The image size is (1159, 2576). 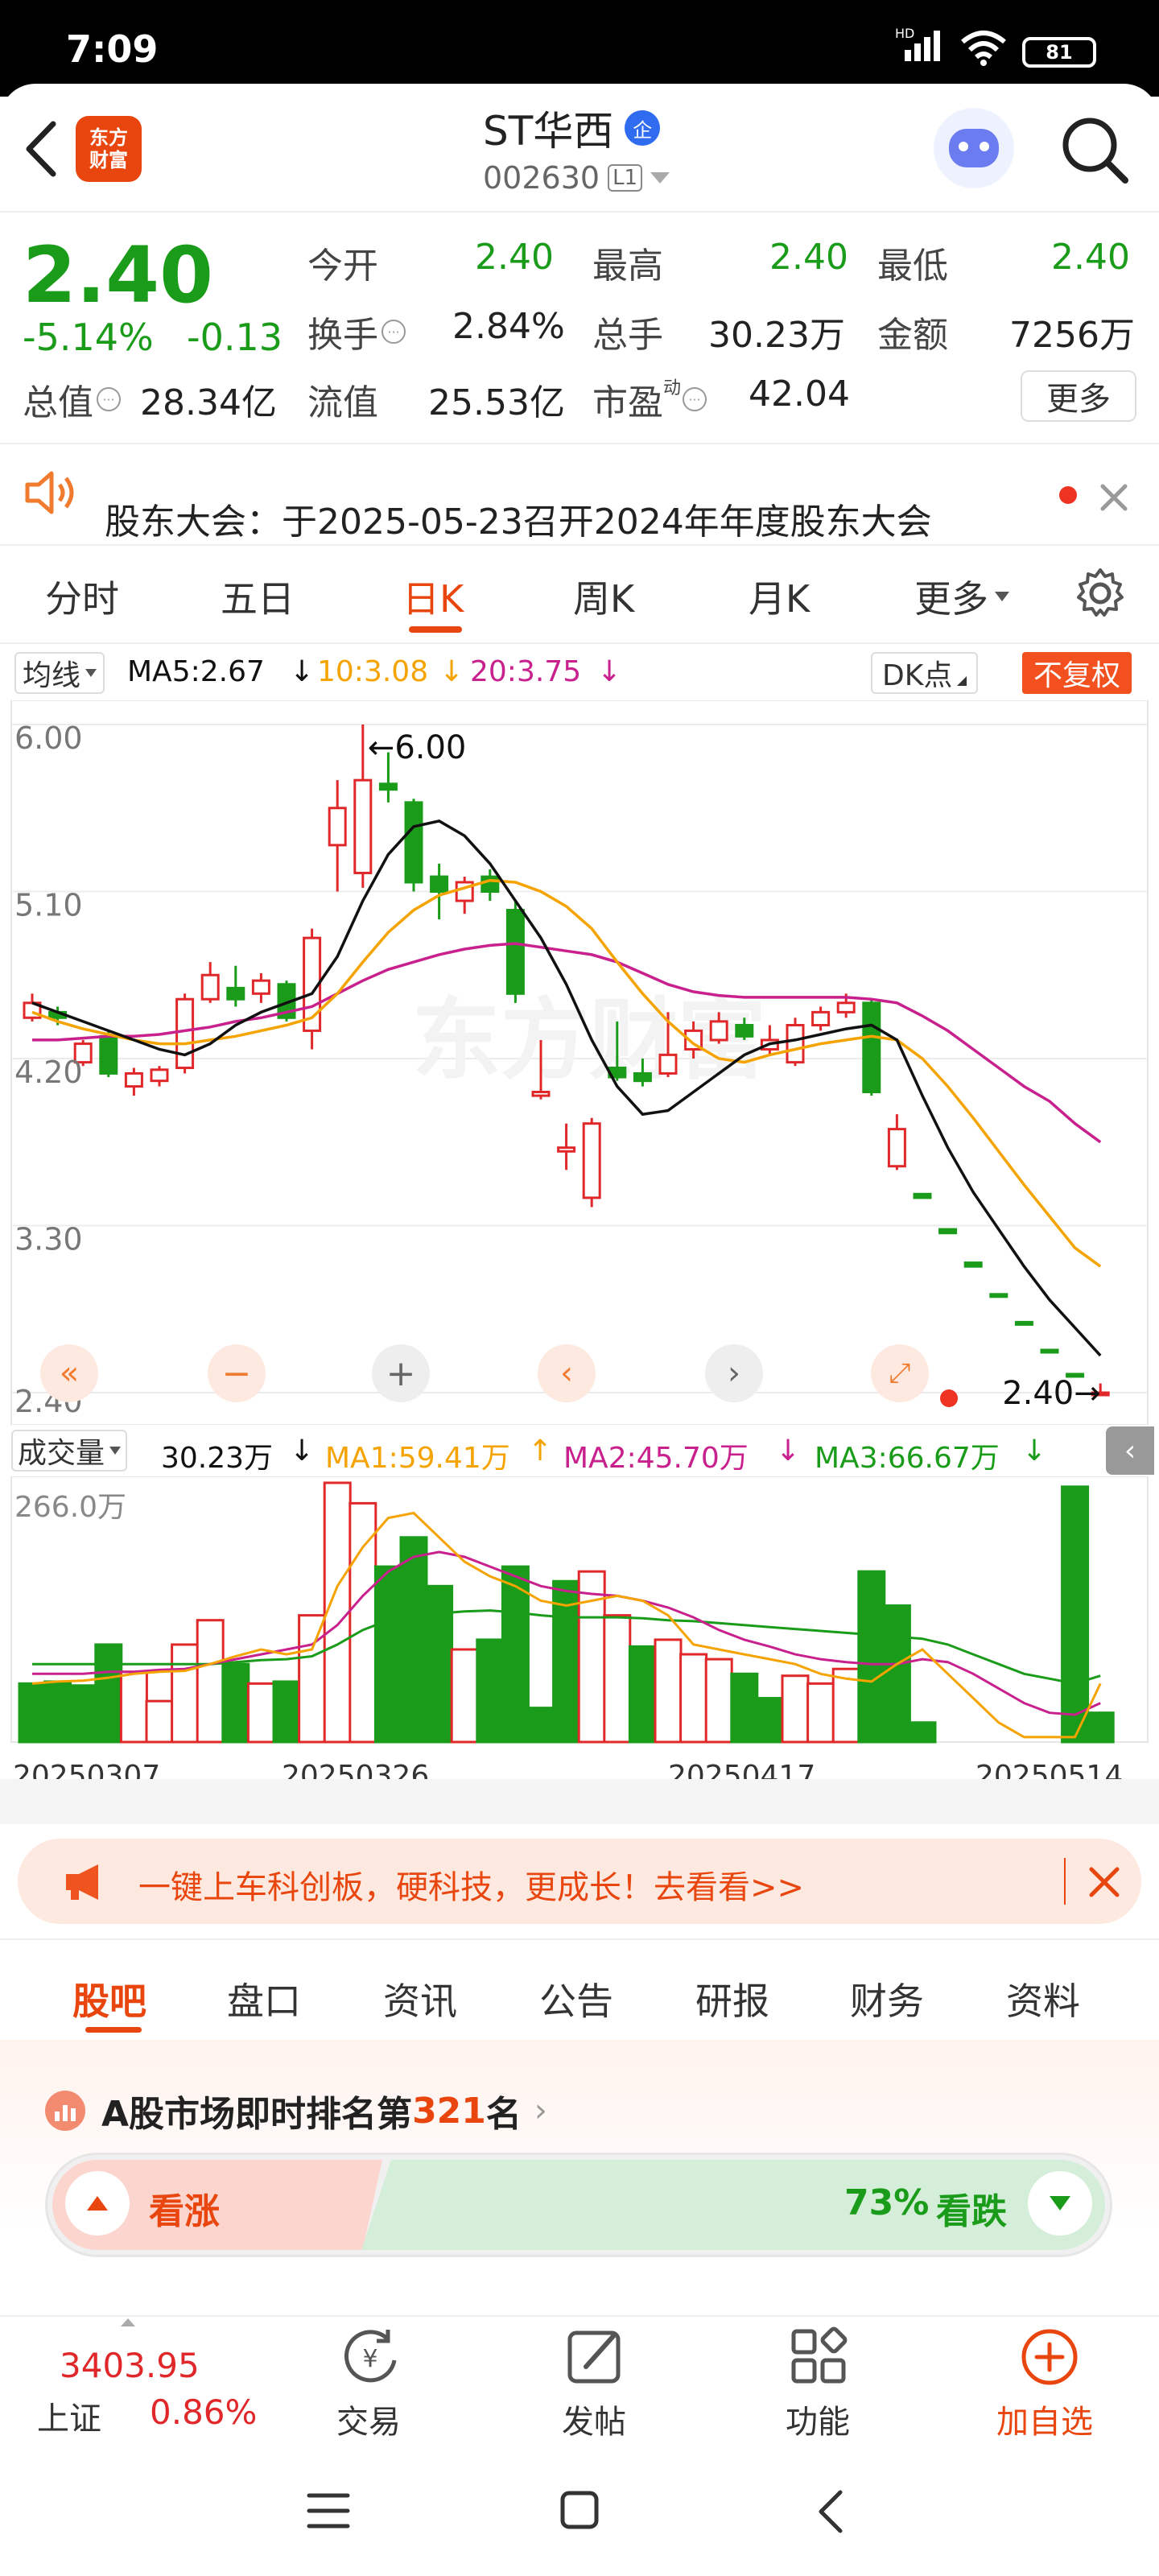 I want to click on nav-trade: ¥ 交易, so click(x=370, y=2385).